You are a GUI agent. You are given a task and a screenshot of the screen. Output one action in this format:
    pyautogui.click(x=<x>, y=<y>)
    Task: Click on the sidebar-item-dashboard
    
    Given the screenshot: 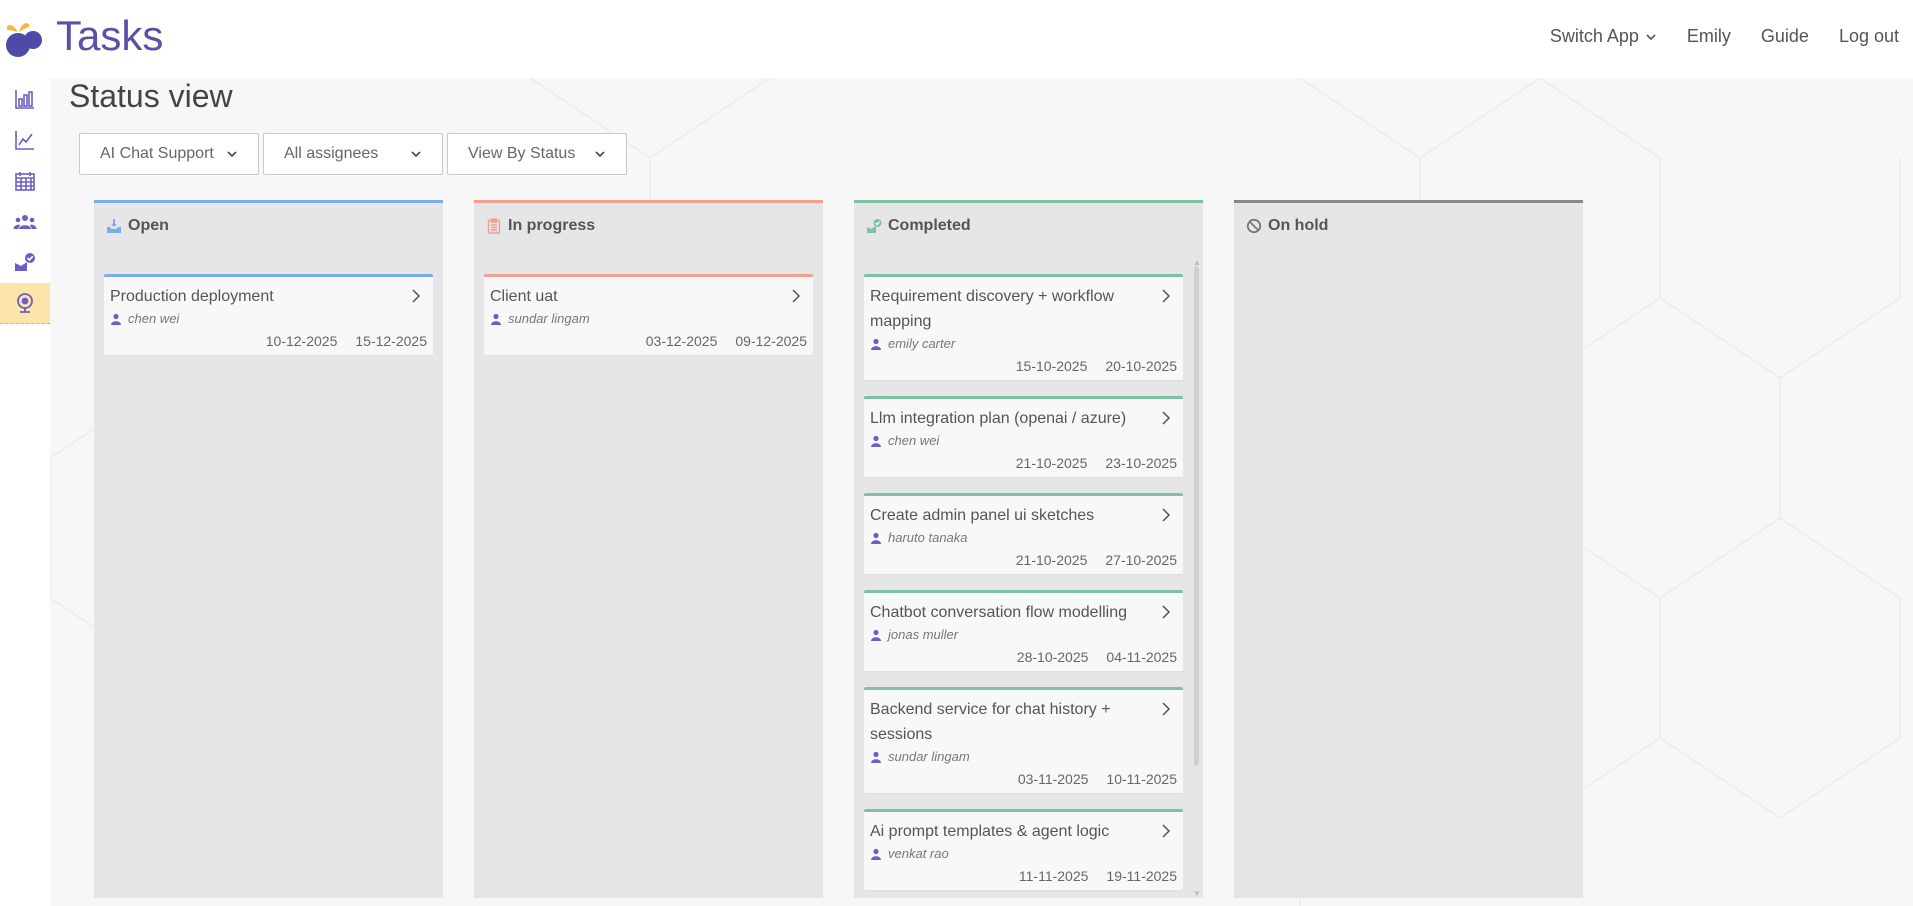 What is the action you would take?
    pyautogui.click(x=25, y=98)
    